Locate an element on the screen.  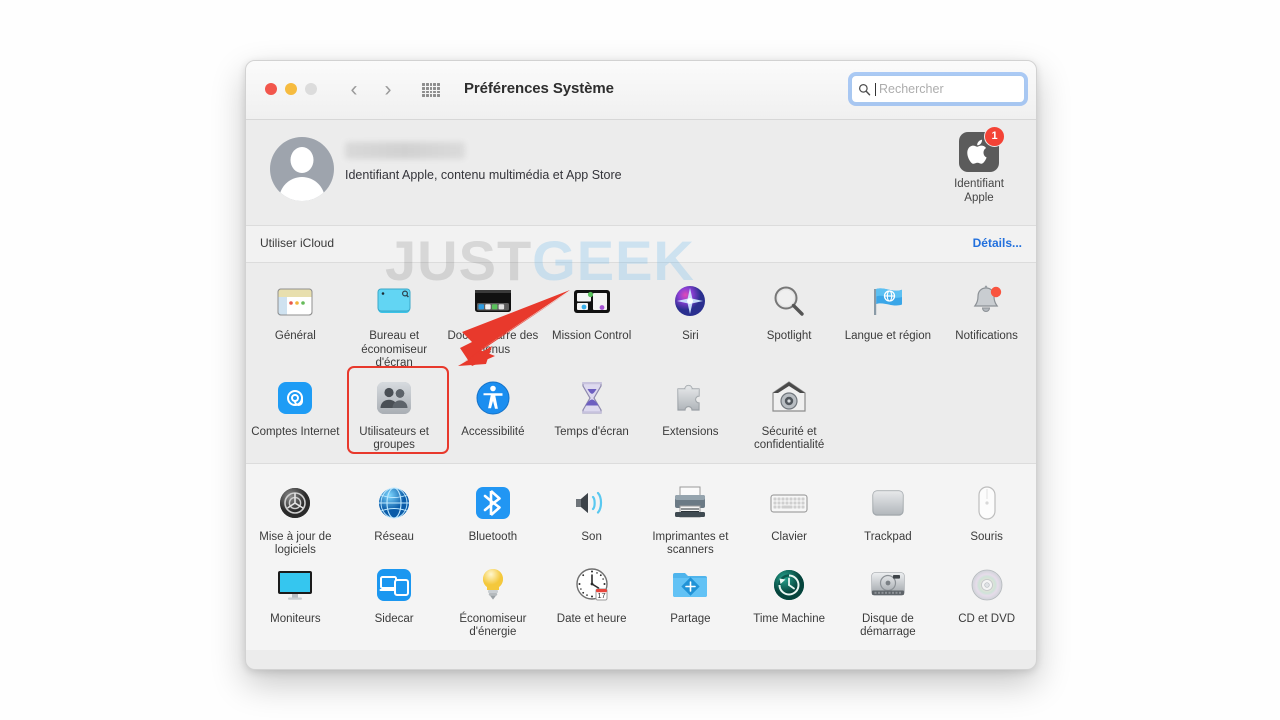
pref-item-label: Spotlight is located at coordinates (789, 336).